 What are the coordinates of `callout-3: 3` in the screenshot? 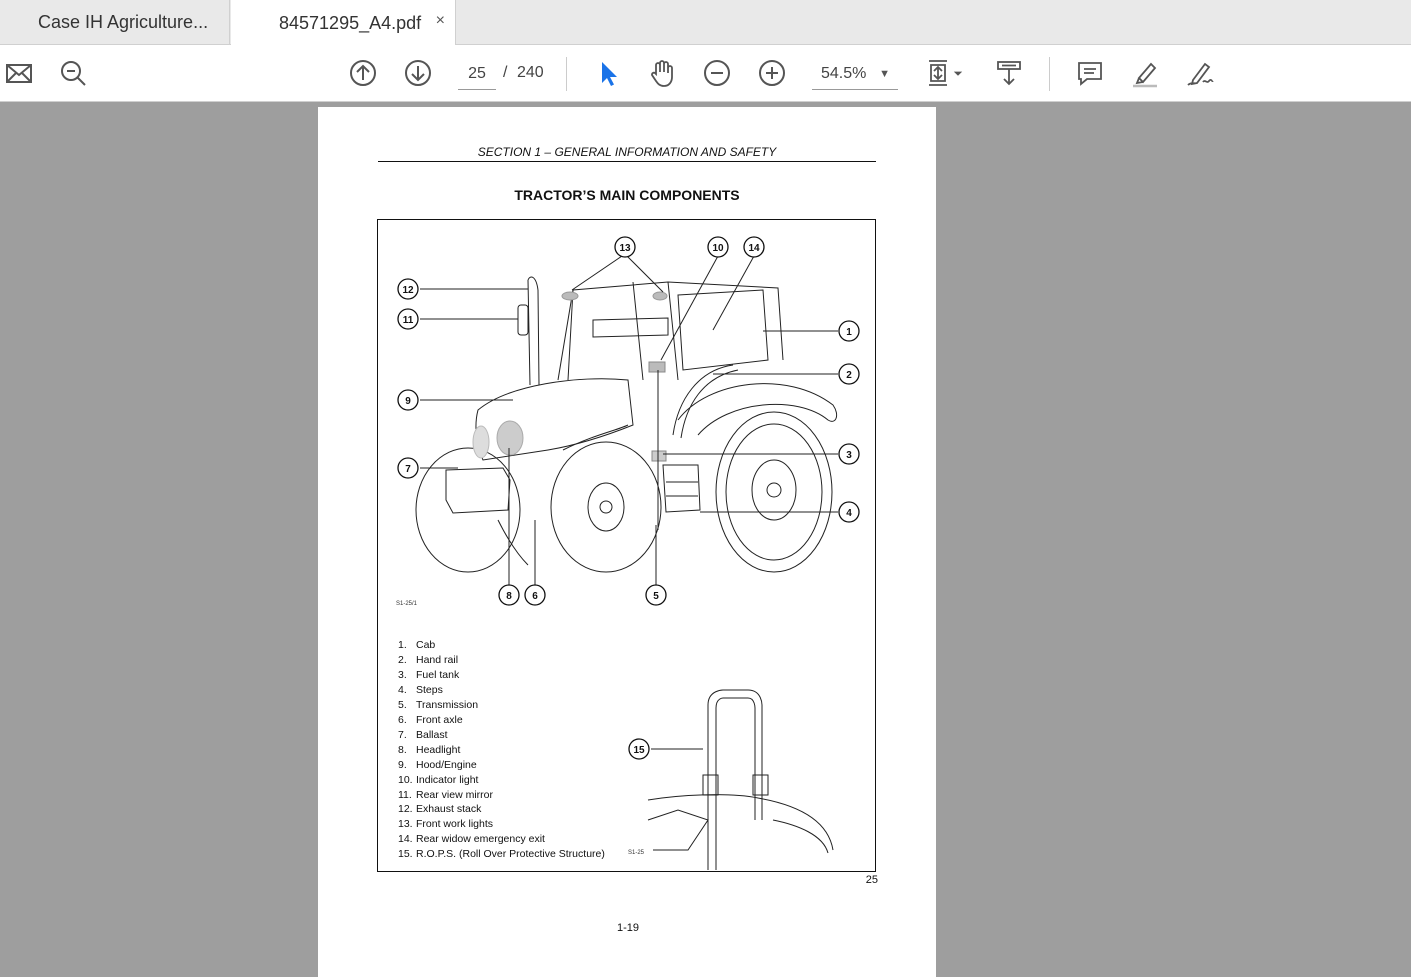 It's located at (849, 455).